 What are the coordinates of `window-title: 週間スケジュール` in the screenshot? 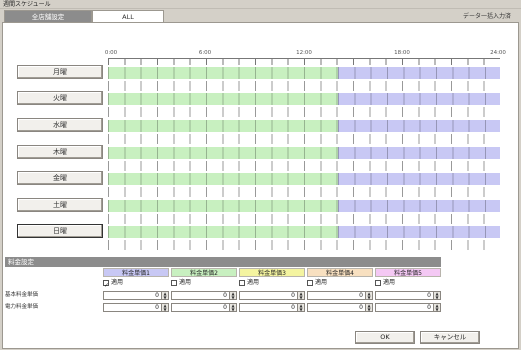 It's located at (260, 4).